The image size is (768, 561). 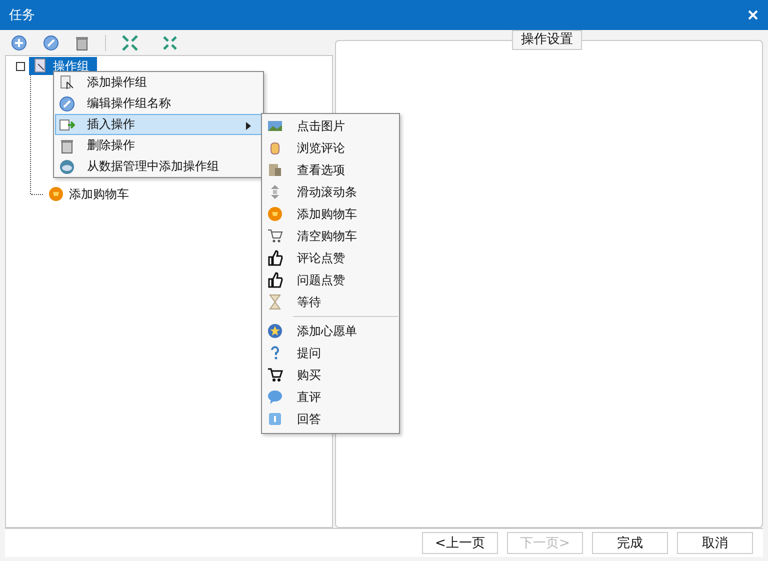 I want to click on menu-item: 添加购物车, so click(x=330, y=214).